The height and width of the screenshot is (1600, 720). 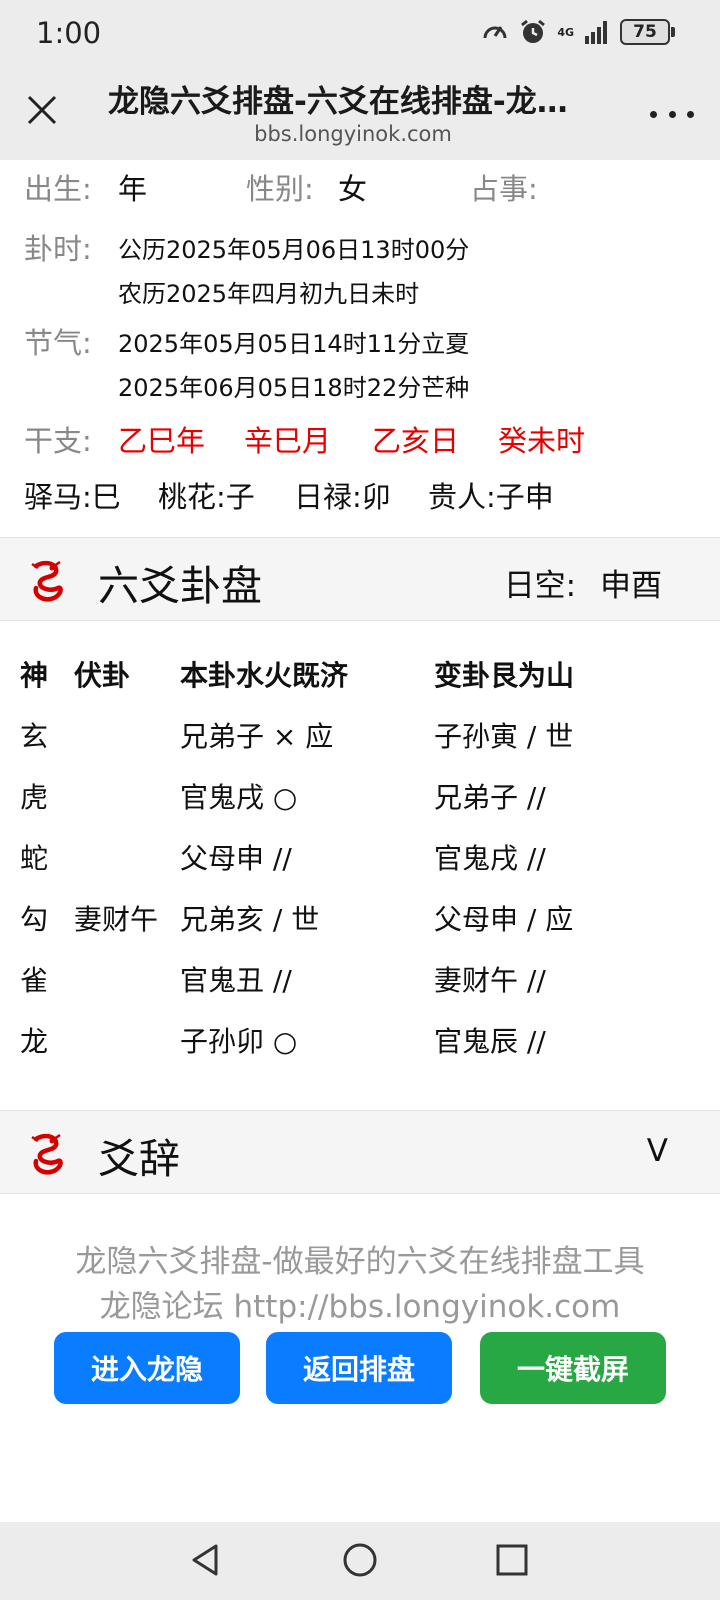 I want to click on more-icon, so click(x=653, y=114).